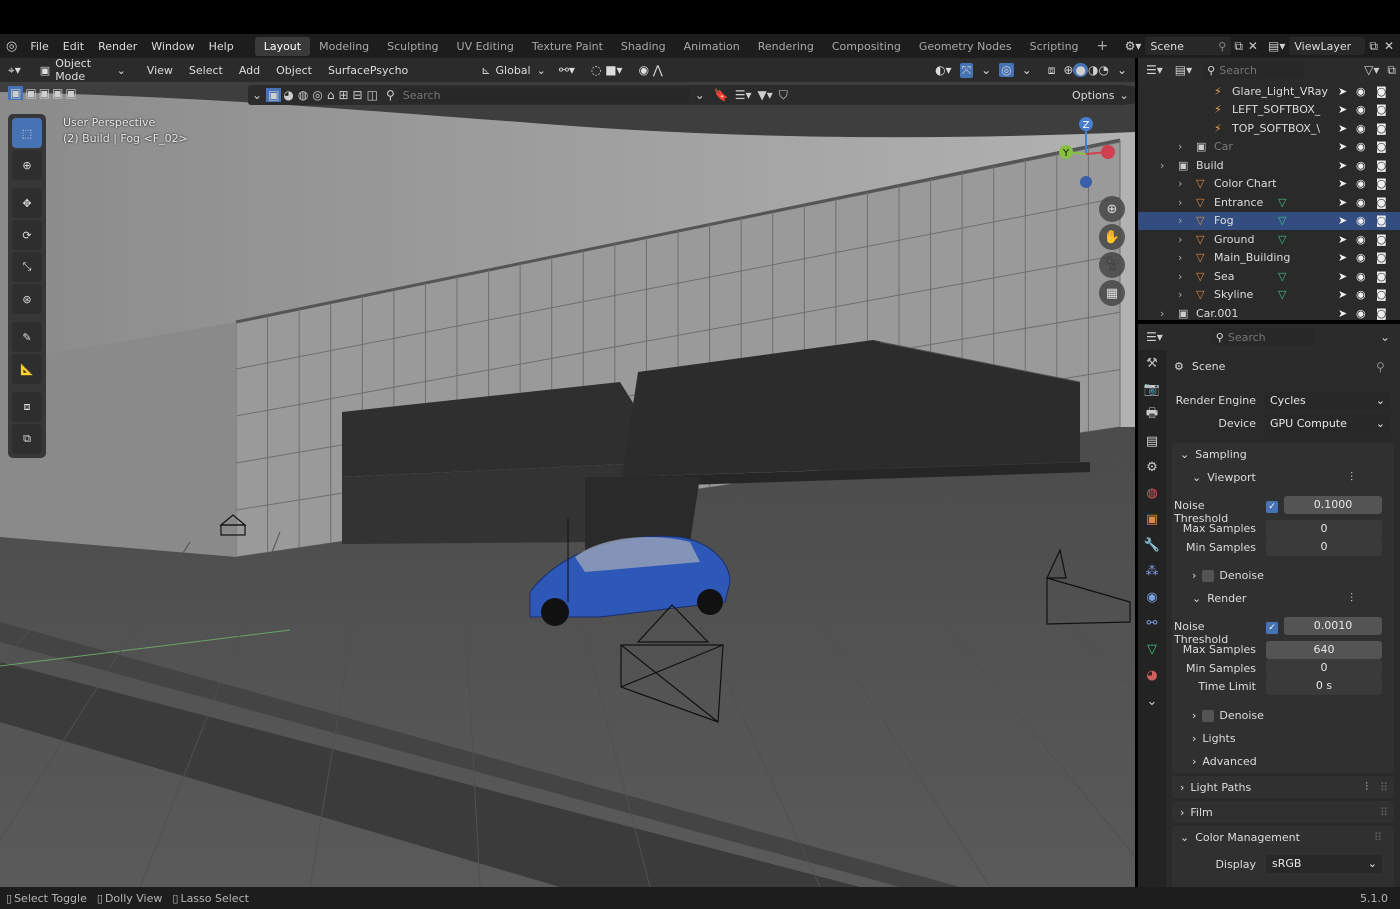 This screenshot has height=909, width=1400. Describe the element at coordinates (1152, 519) in the screenshot. I see `object-tab-icon: ▣` at that location.